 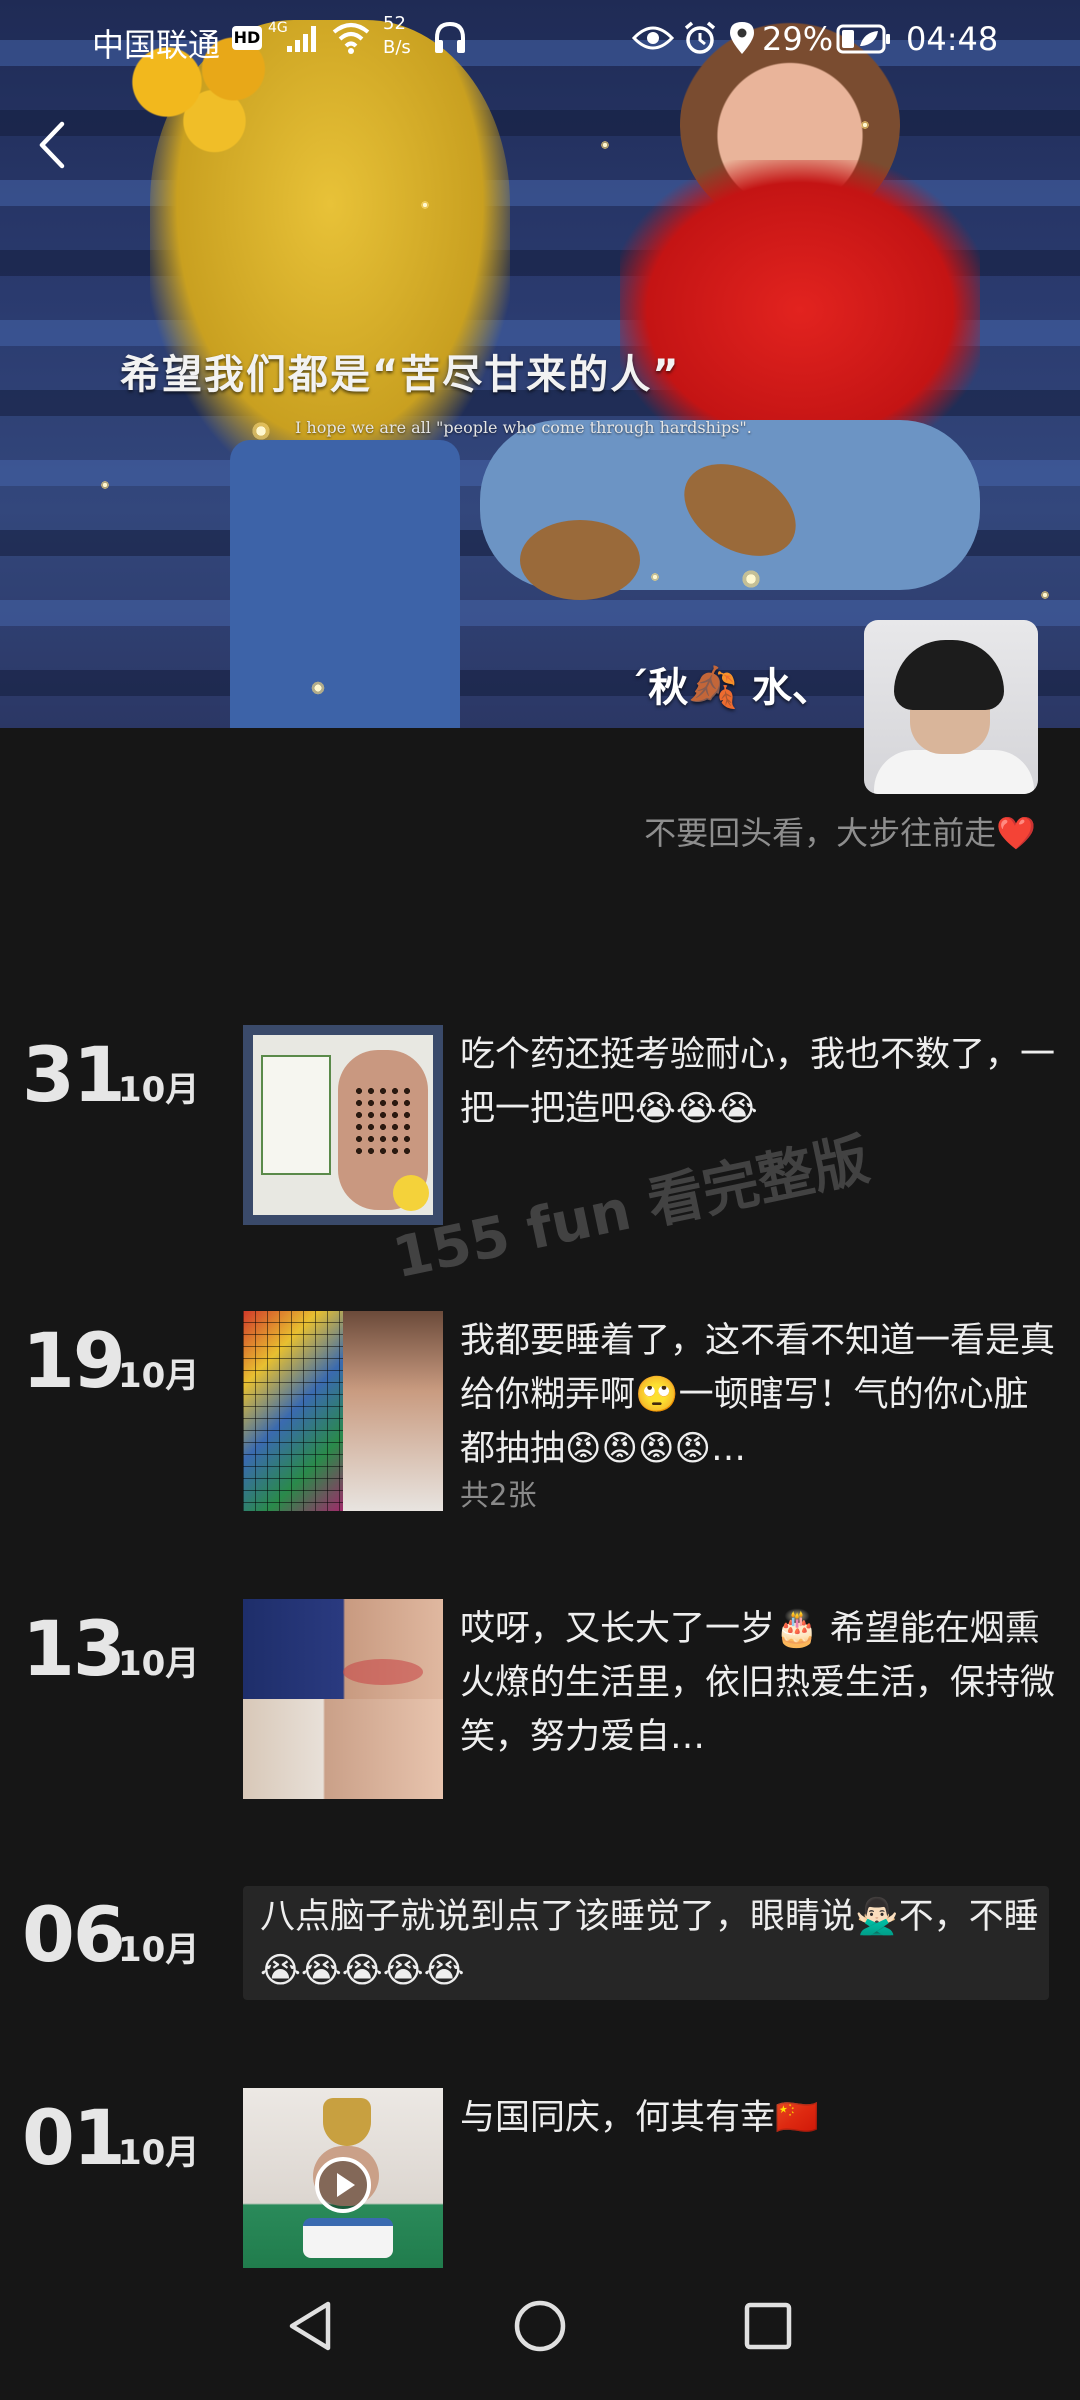 I want to click on carrier-name: 中国联通, so click(x=156, y=45).